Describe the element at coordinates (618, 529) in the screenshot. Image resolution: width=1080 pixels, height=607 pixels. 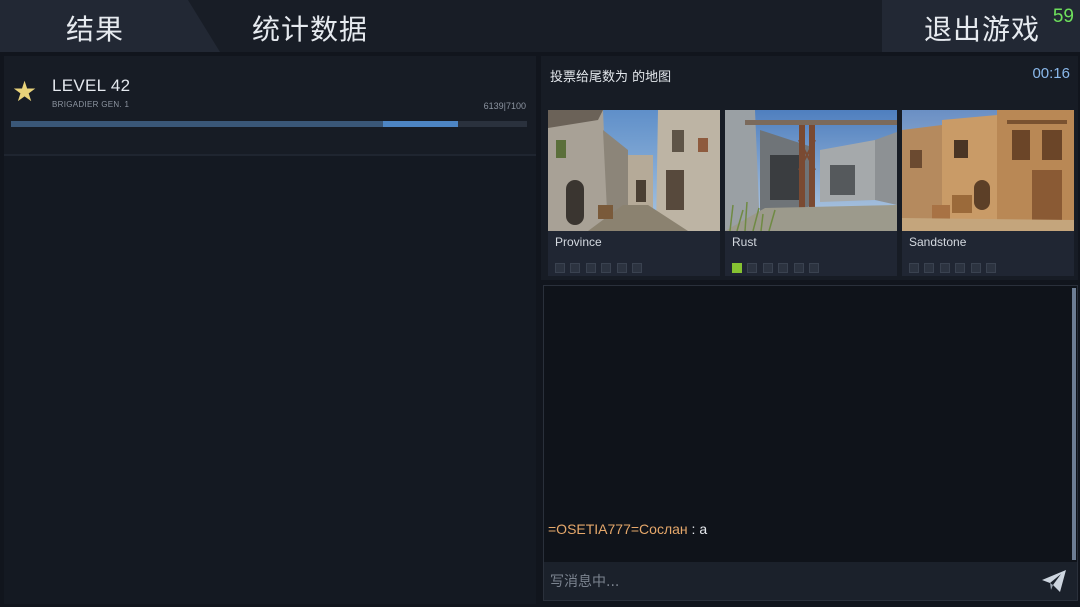
I see `chat-message-sender: =OSETIA777=Сослан` at that location.